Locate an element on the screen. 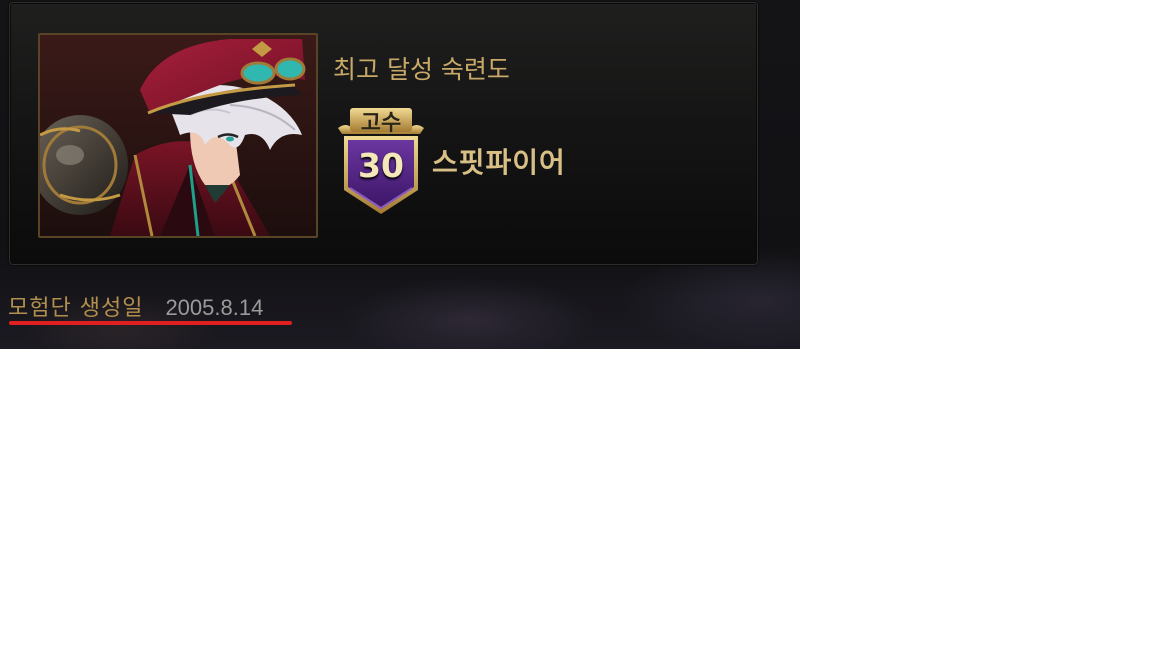  founded-row: 모험단 생성일 2005.8.14 is located at coordinates (136, 305).